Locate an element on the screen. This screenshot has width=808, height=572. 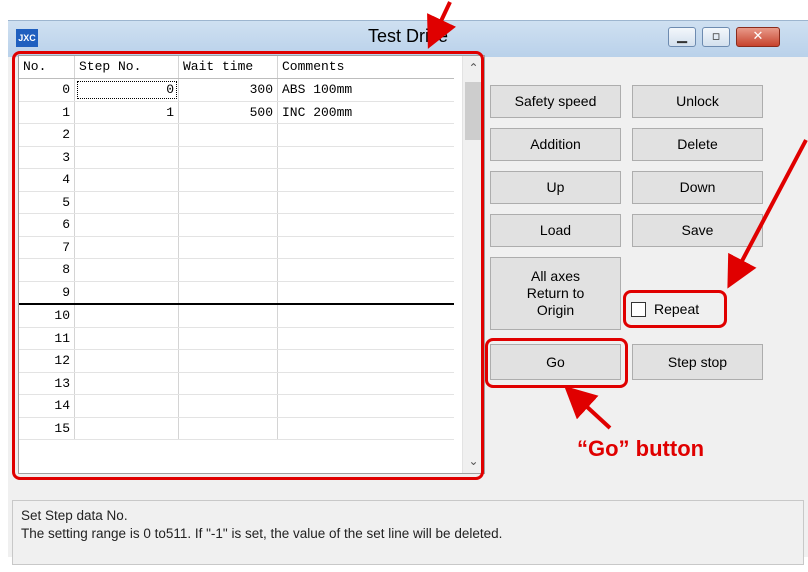
close-button: ✕ is located at coordinates (758, 37).